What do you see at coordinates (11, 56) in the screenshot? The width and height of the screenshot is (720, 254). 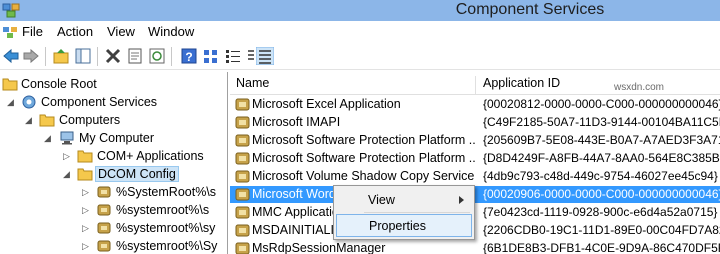 I see `back-icon` at bounding box center [11, 56].